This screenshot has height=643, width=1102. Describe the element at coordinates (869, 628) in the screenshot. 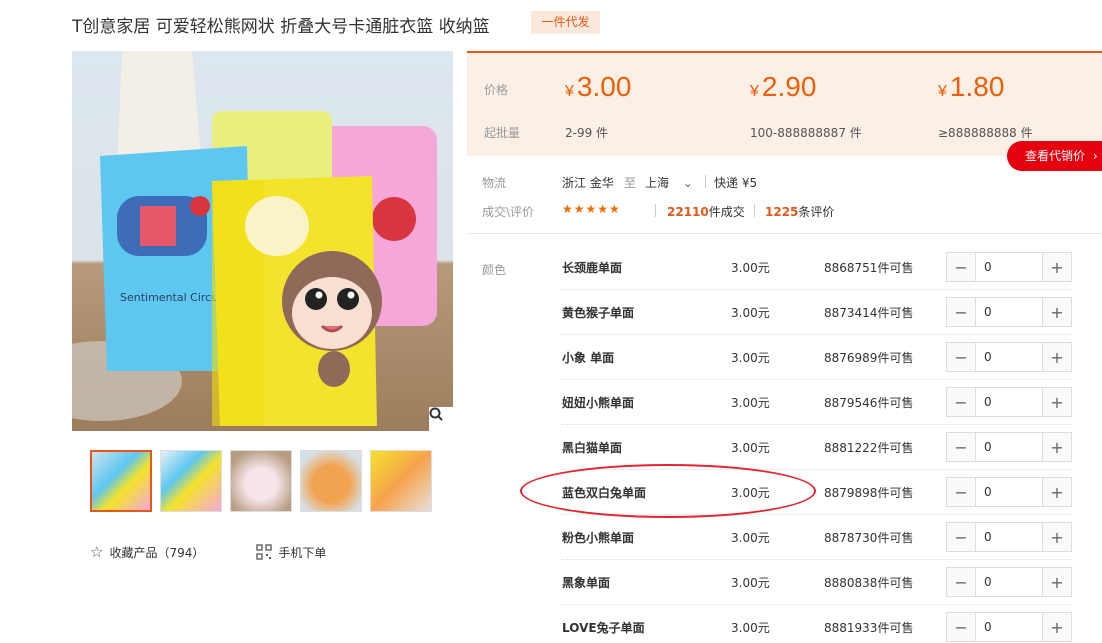

I see `sku-stock: 8881933件可售` at that location.